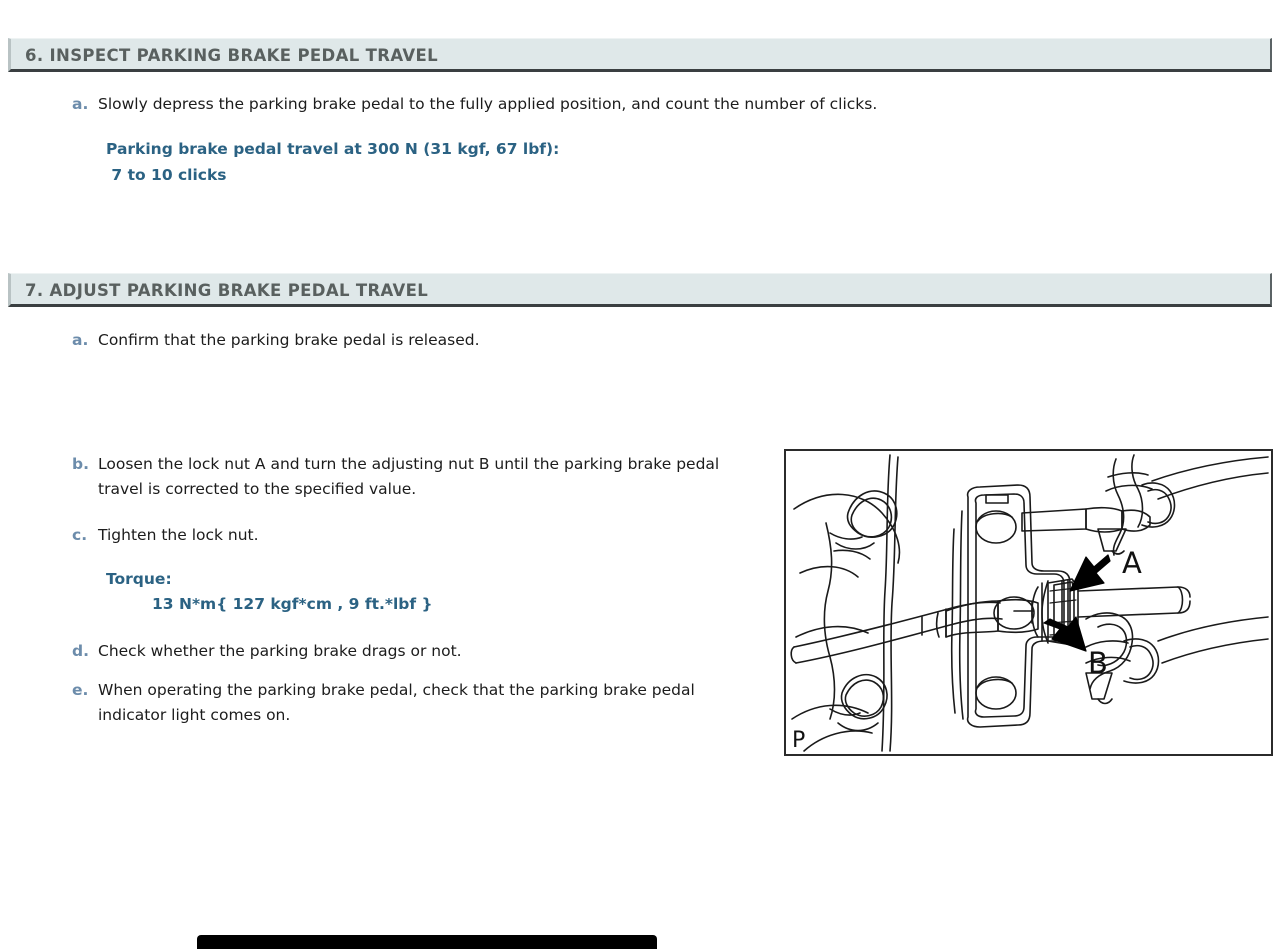 The width and height of the screenshot is (1279, 949). Describe the element at coordinates (1098, 663) in the screenshot. I see `callout-label-b: B` at that location.